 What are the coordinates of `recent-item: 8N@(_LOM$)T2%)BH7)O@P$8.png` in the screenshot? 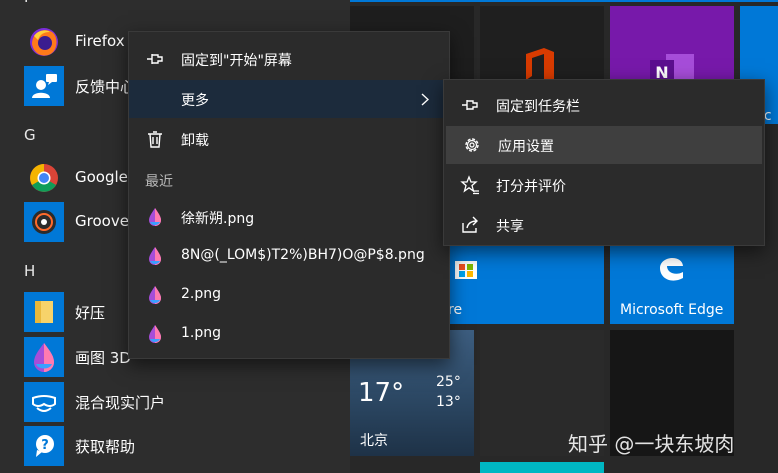 It's located at (289, 256).